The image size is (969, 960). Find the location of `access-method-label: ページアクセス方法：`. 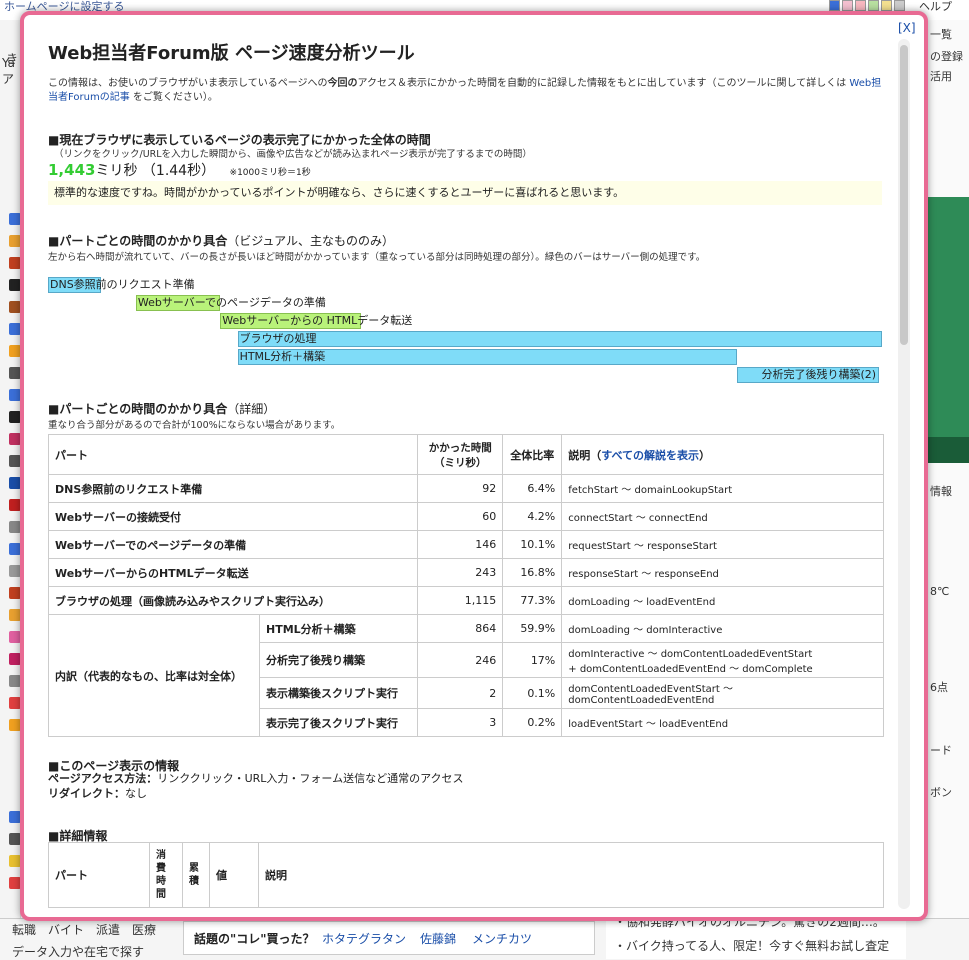

access-method-label: ページアクセス方法： is located at coordinates (103, 778).